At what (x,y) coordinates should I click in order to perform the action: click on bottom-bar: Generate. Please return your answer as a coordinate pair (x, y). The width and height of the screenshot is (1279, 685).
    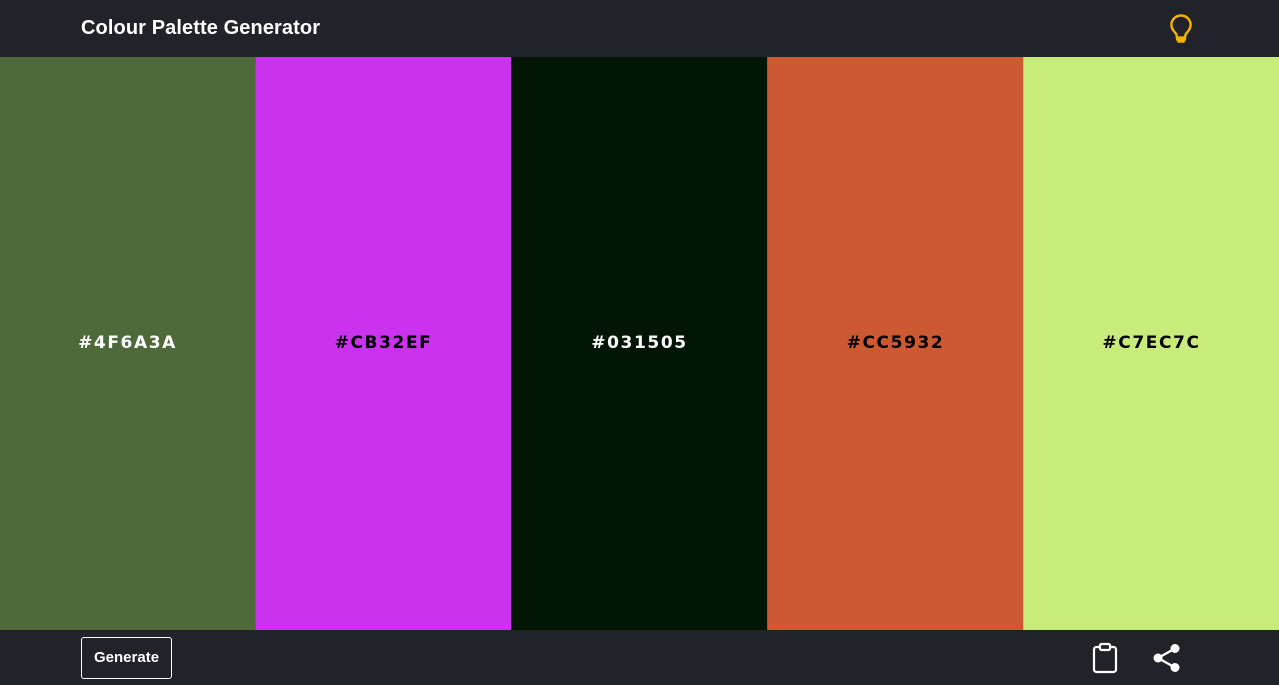
    Looking at the image, I should click on (639, 657).